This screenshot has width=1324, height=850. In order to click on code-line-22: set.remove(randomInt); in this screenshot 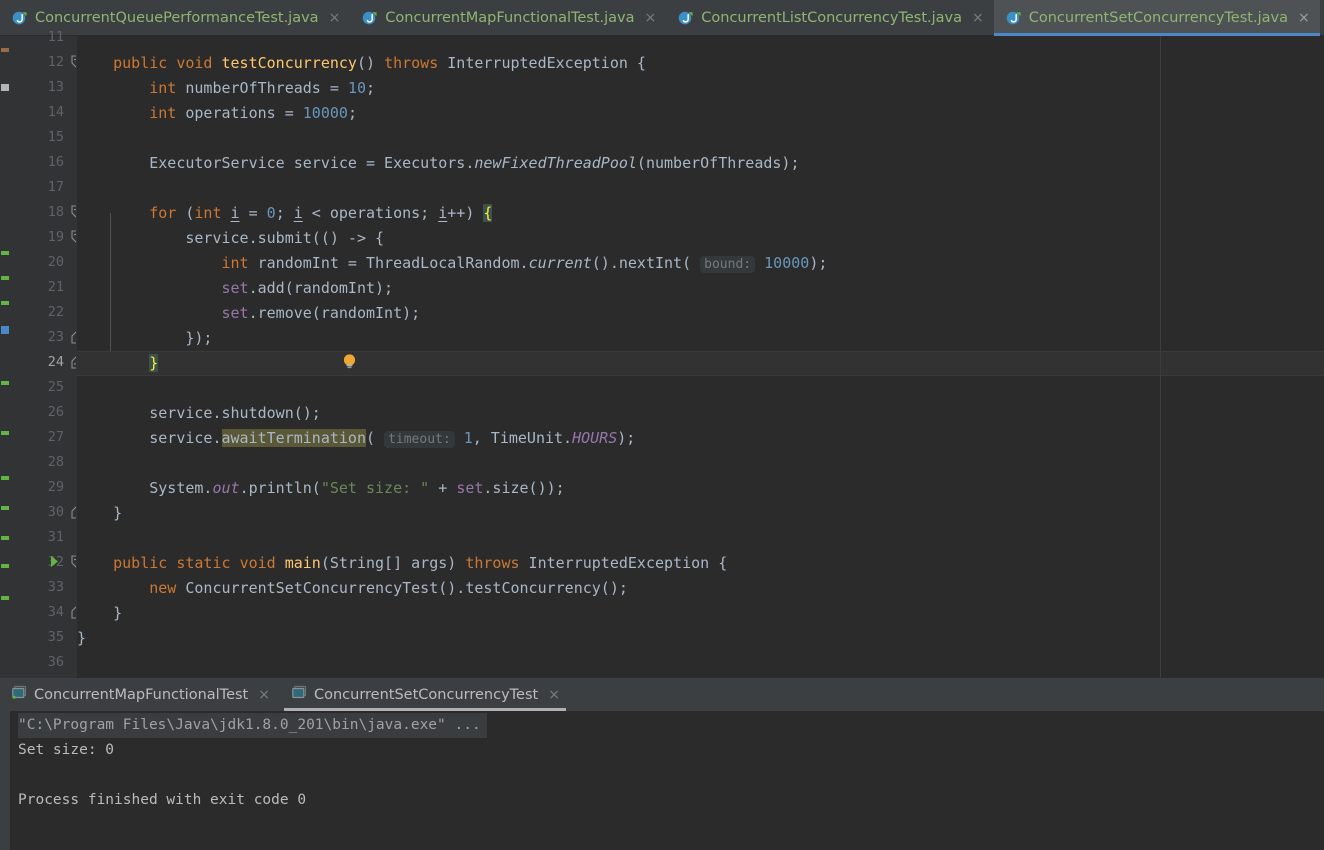, I will do `click(321, 313)`.